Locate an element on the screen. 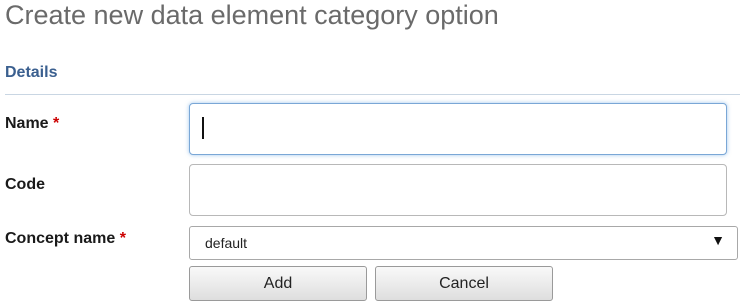  name-label: Name * is located at coordinates (32, 124).